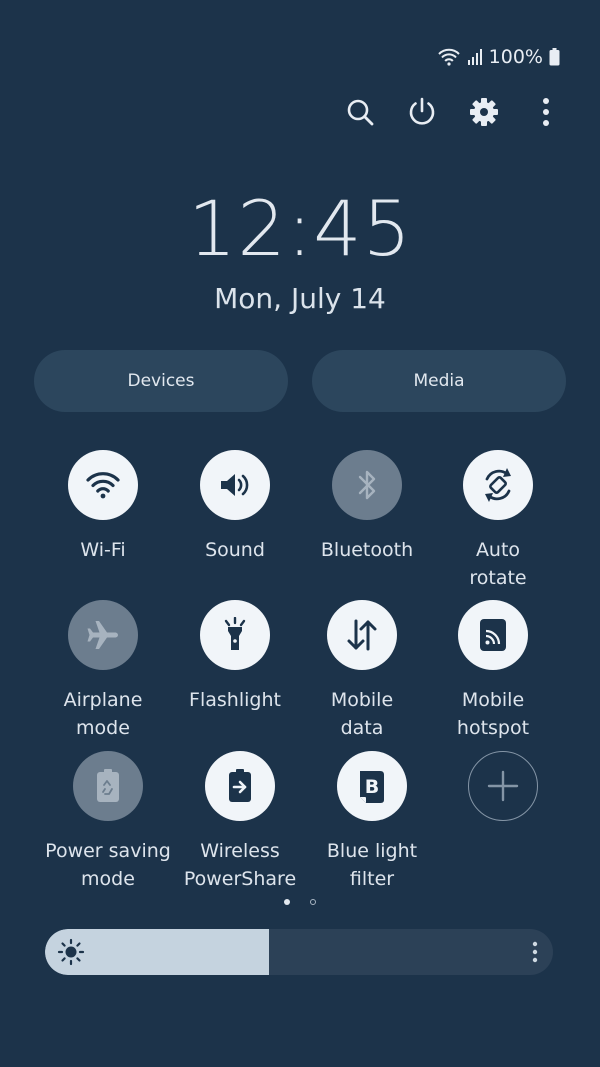 This screenshot has width=600, height=1067. I want to click on tile-label: Blue light filter, so click(372, 865).